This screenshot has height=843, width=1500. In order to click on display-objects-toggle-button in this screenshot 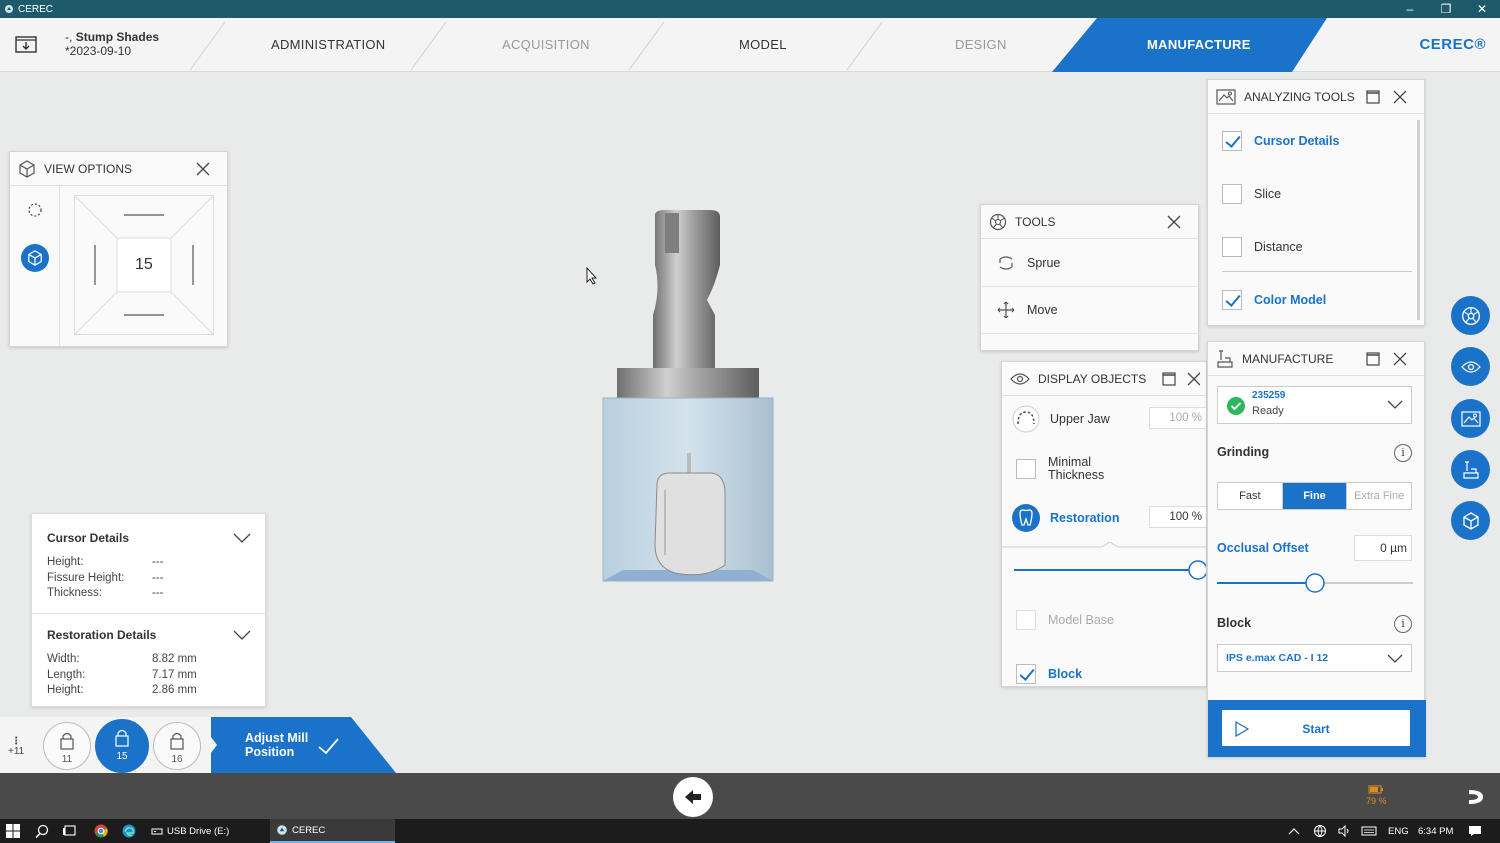, I will do `click(1470, 366)`.